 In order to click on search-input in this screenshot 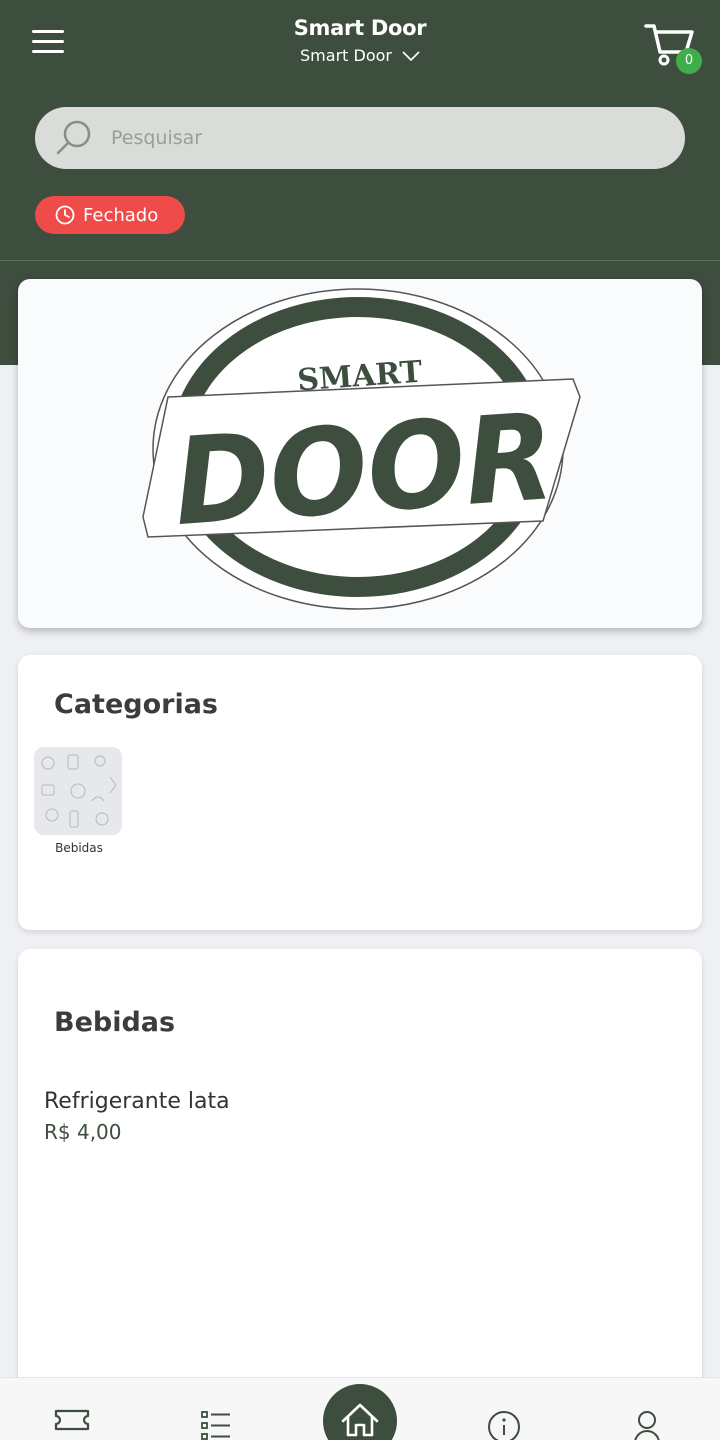, I will do `click(371, 138)`.